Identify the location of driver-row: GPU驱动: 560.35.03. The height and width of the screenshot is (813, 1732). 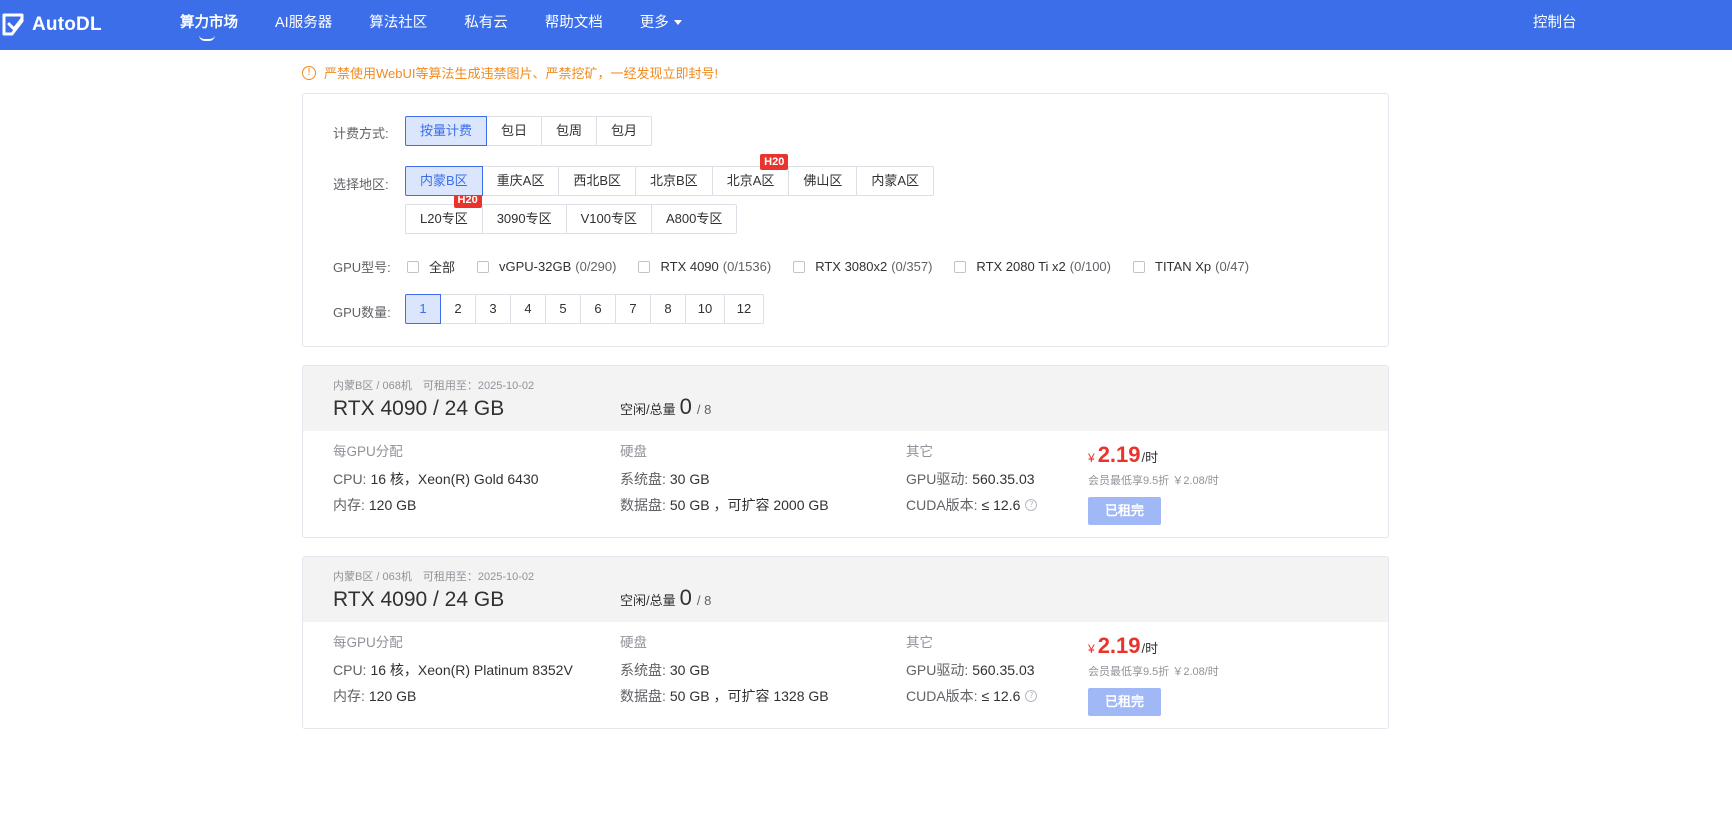
(971, 670).